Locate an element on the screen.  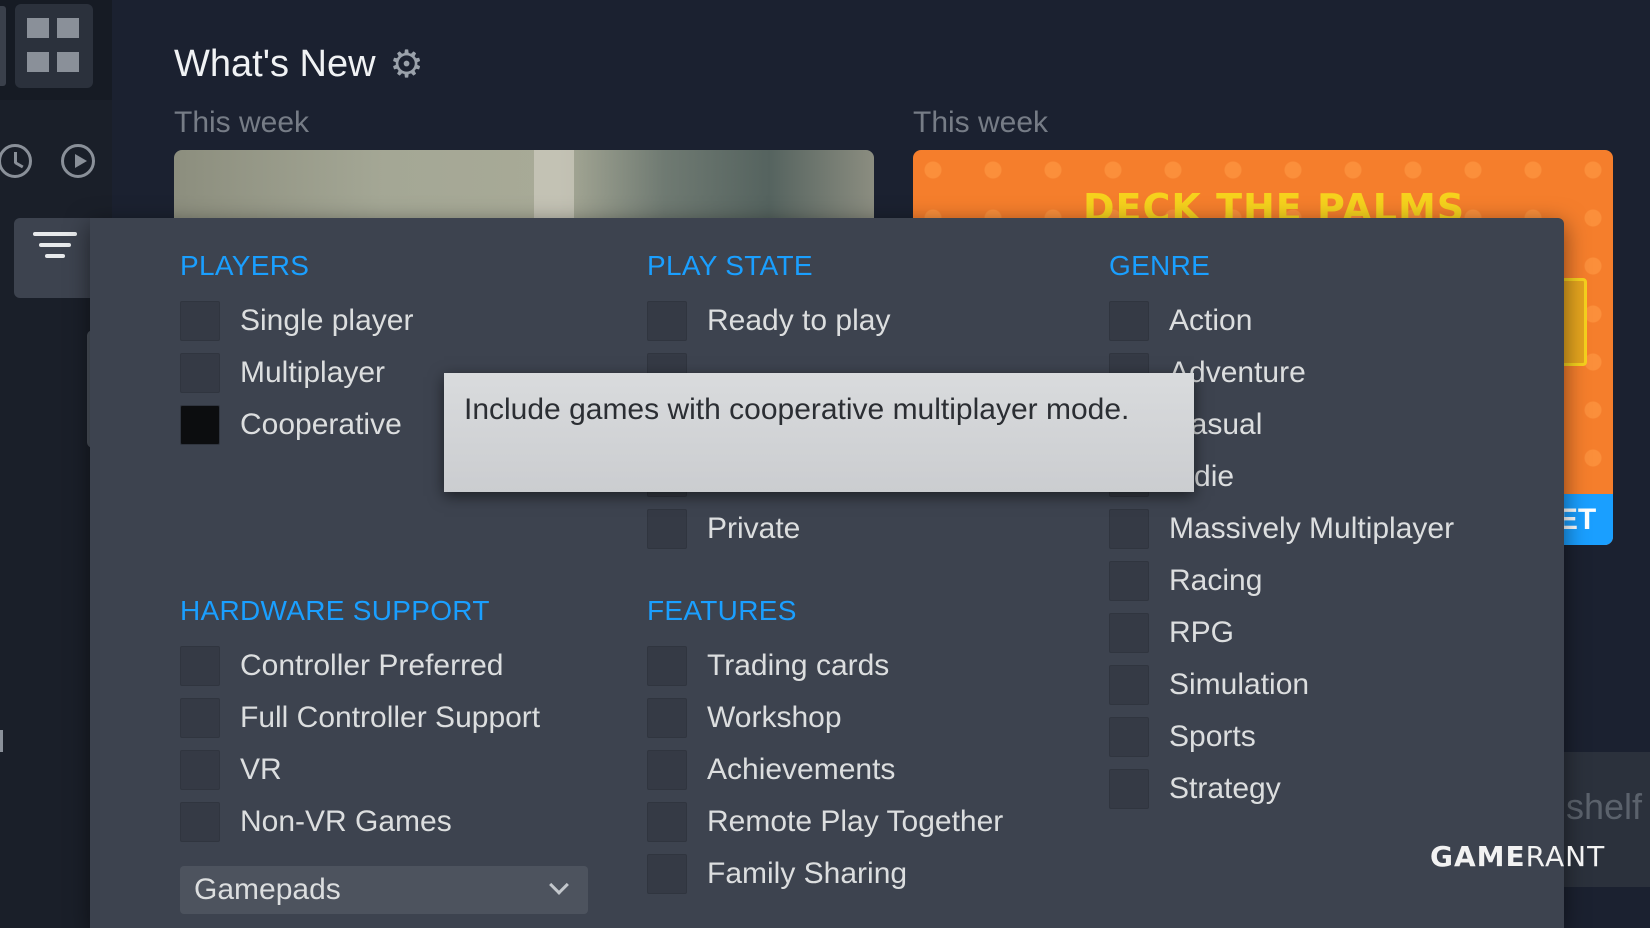
filter-option-private: Private is located at coordinates (723, 529).